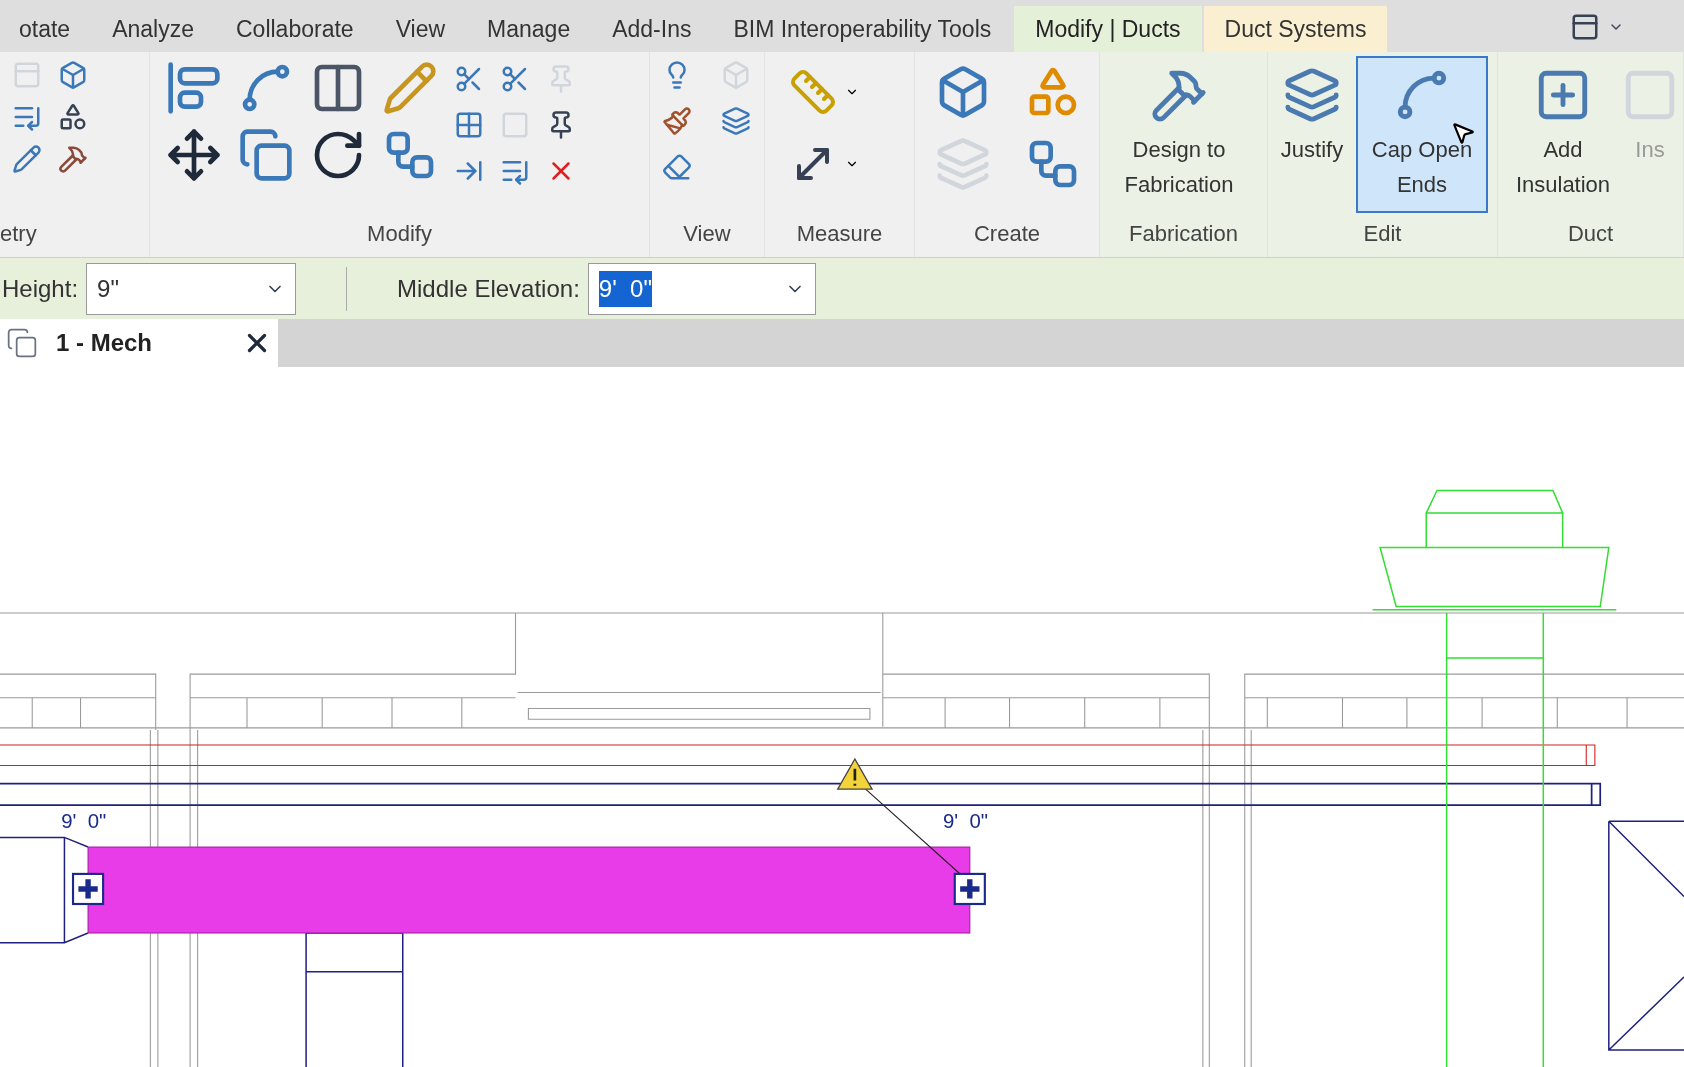 The height and width of the screenshot is (1067, 1684). I want to click on panel-title: Edit, so click(1382, 234).